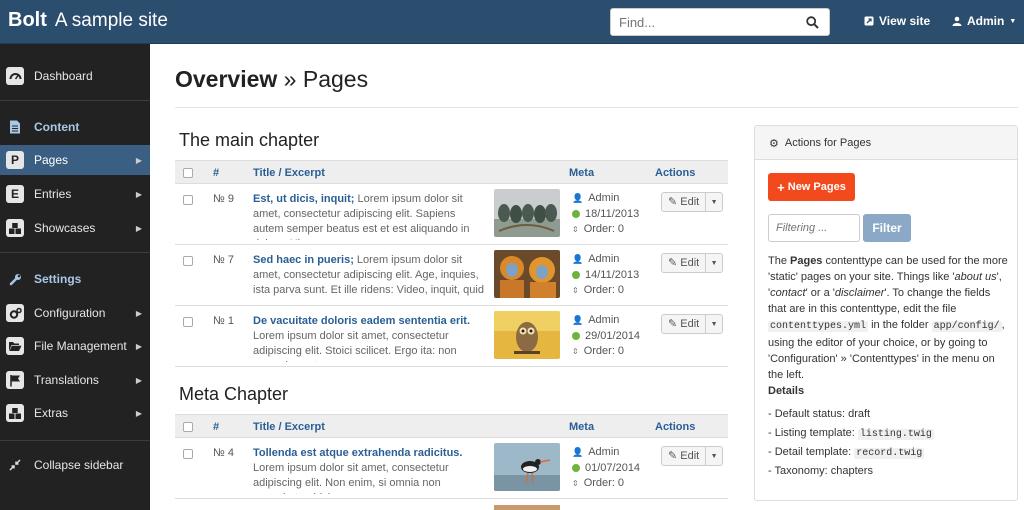 This screenshot has width=1024, height=510. Describe the element at coordinates (15, 194) in the screenshot. I see `entries-letter-icon: E` at that location.